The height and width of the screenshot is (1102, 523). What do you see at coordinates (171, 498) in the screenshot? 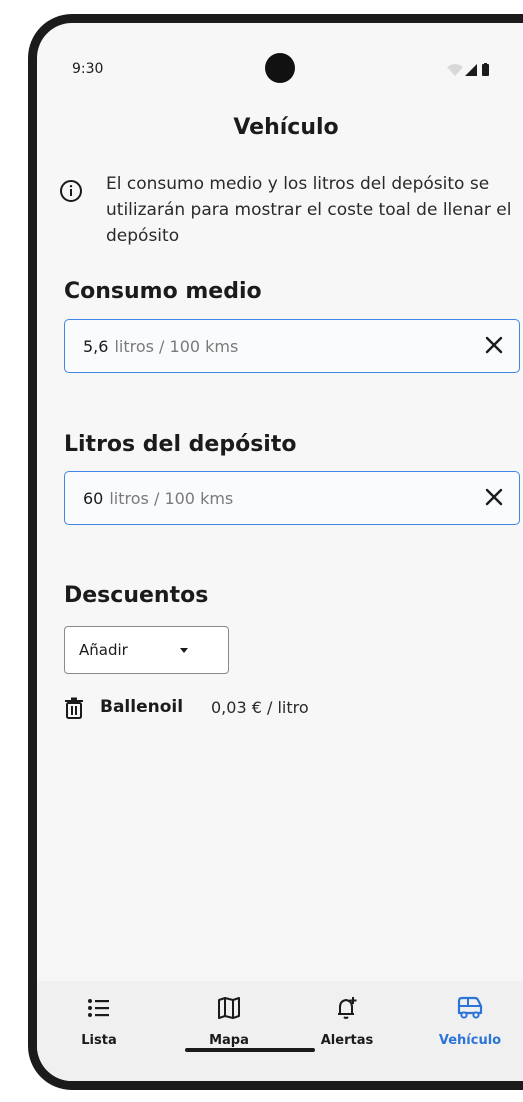
I see `deposito-unit: litros / 100 kms` at bounding box center [171, 498].